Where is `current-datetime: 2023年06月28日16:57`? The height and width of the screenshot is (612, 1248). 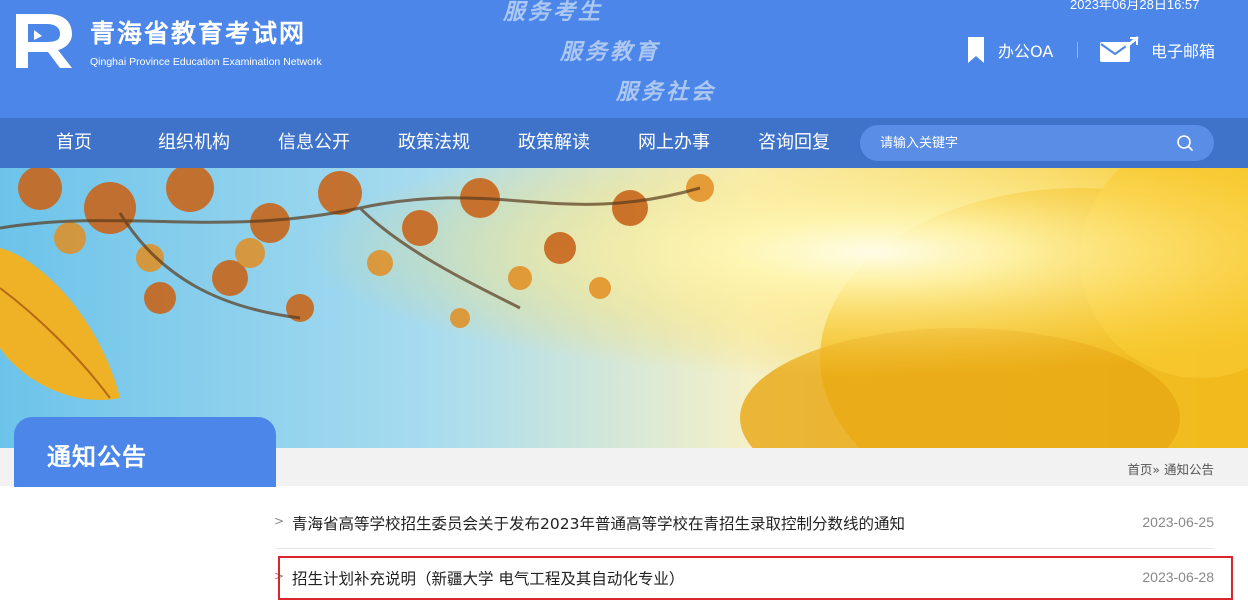 current-datetime: 2023年06月28日16:57 is located at coordinates (1135, 6).